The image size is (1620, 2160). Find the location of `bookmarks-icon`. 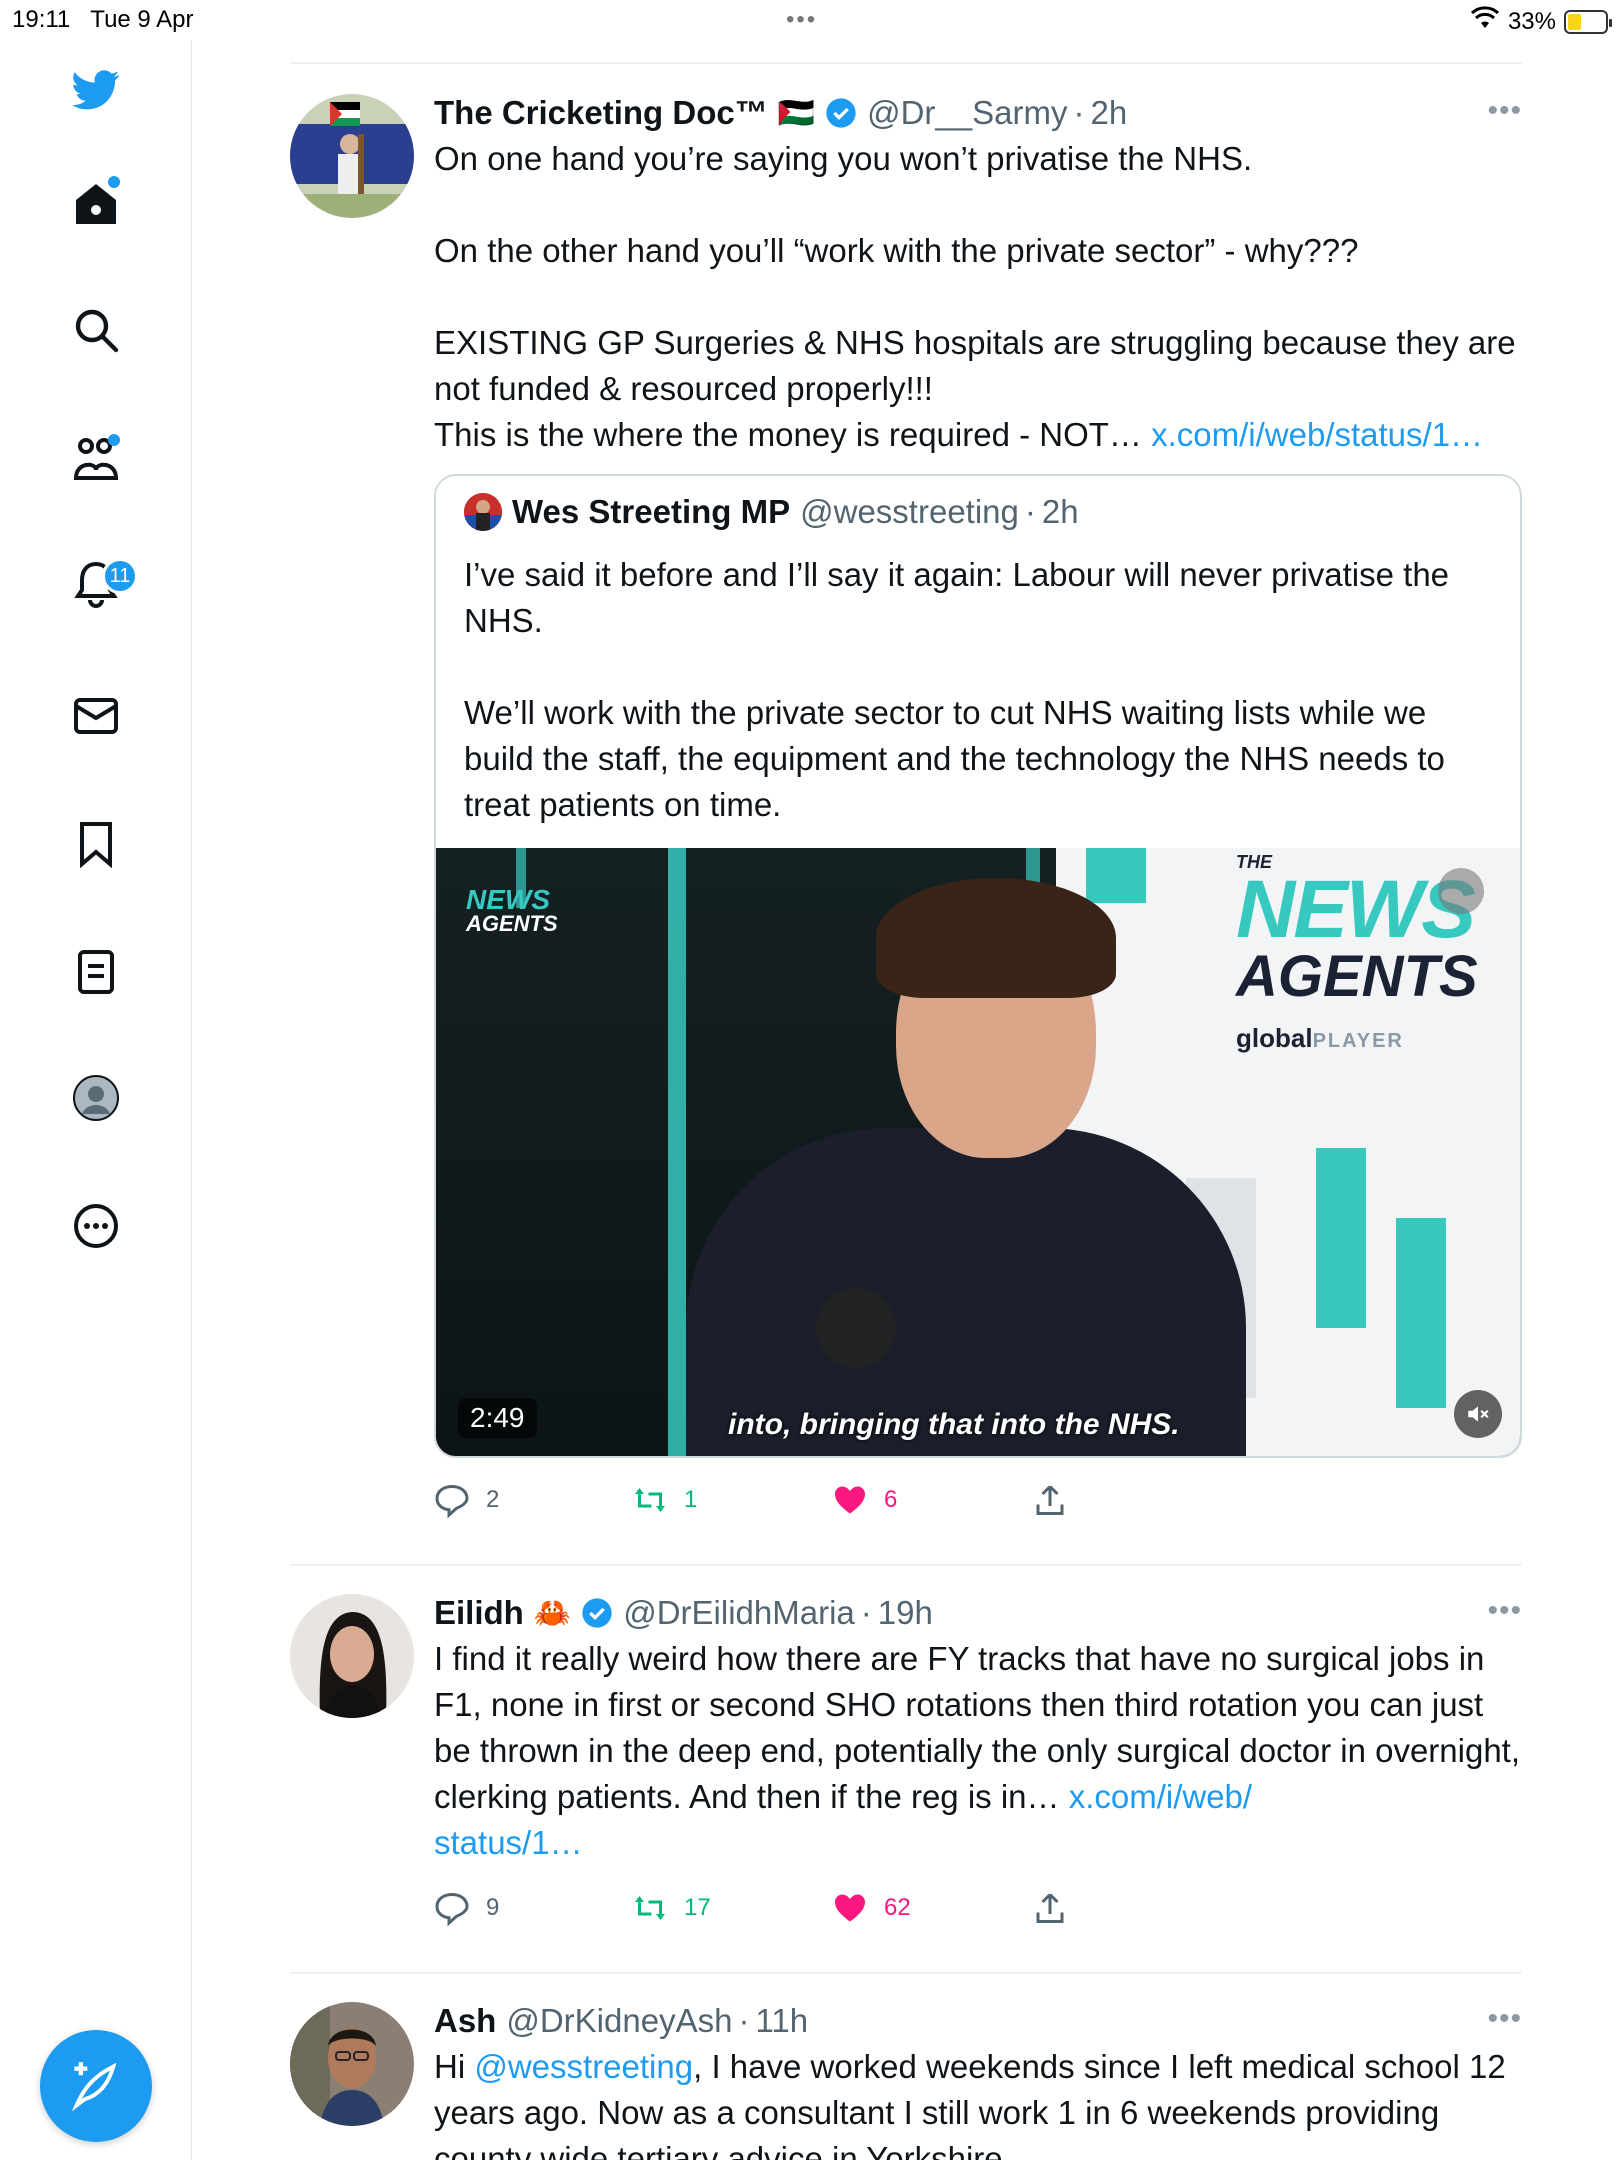

bookmarks-icon is located at coordinates (96, 845).